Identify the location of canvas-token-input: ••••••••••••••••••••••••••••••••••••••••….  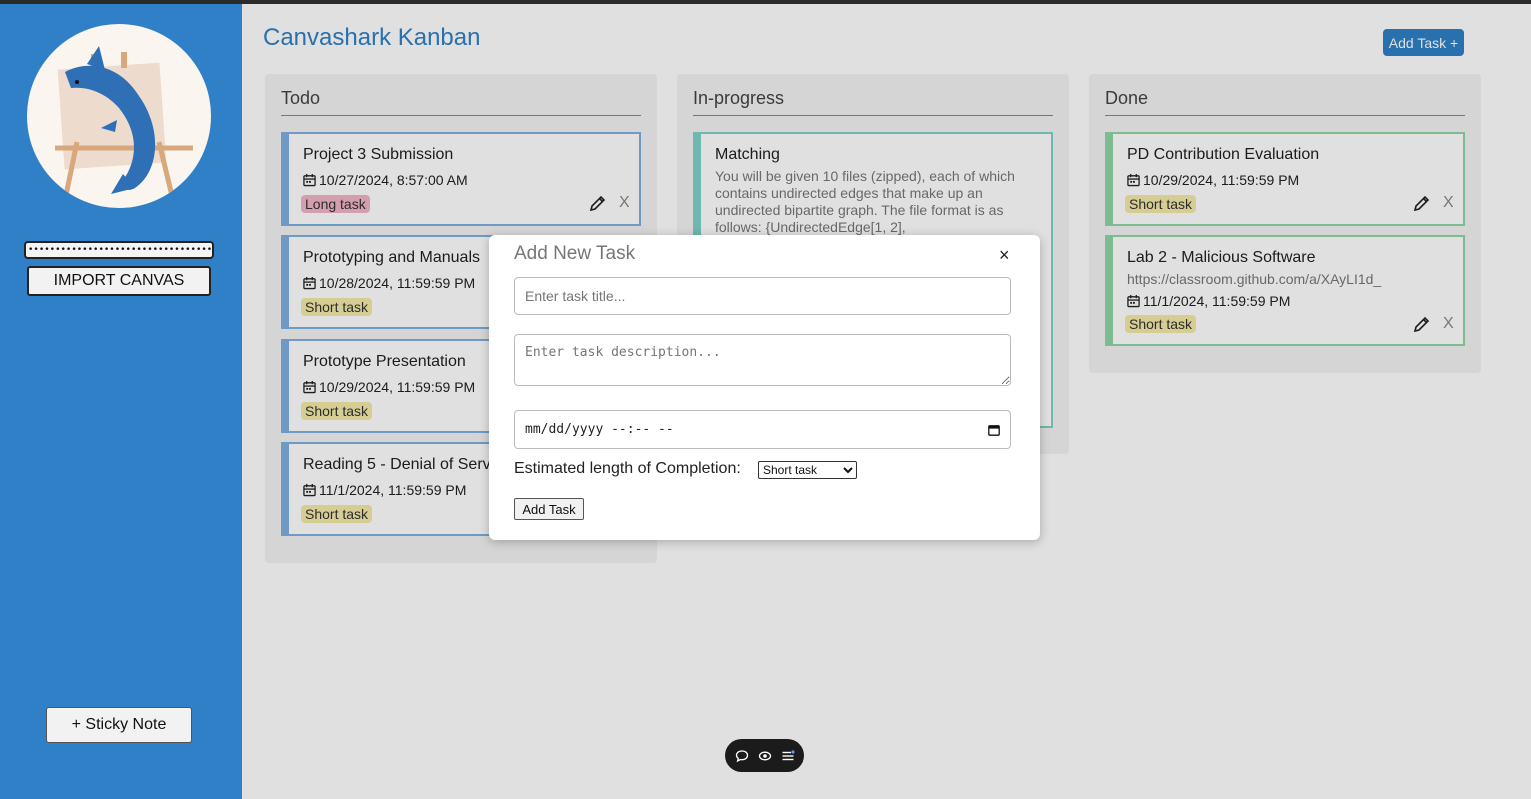
(119, 250).